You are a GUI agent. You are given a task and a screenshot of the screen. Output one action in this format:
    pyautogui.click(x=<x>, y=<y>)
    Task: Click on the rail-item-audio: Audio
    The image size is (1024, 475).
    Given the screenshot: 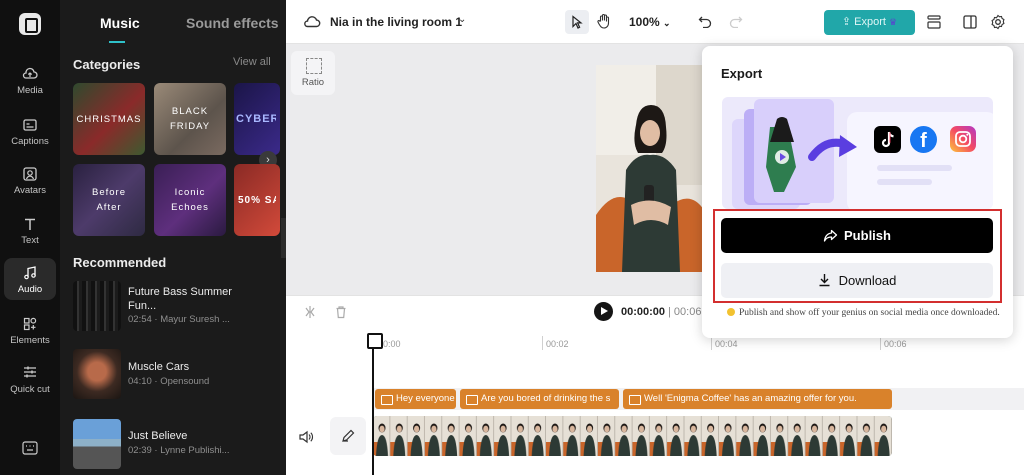 What is the action you would take?
    pyautogui.click(x=30, y=279)
    